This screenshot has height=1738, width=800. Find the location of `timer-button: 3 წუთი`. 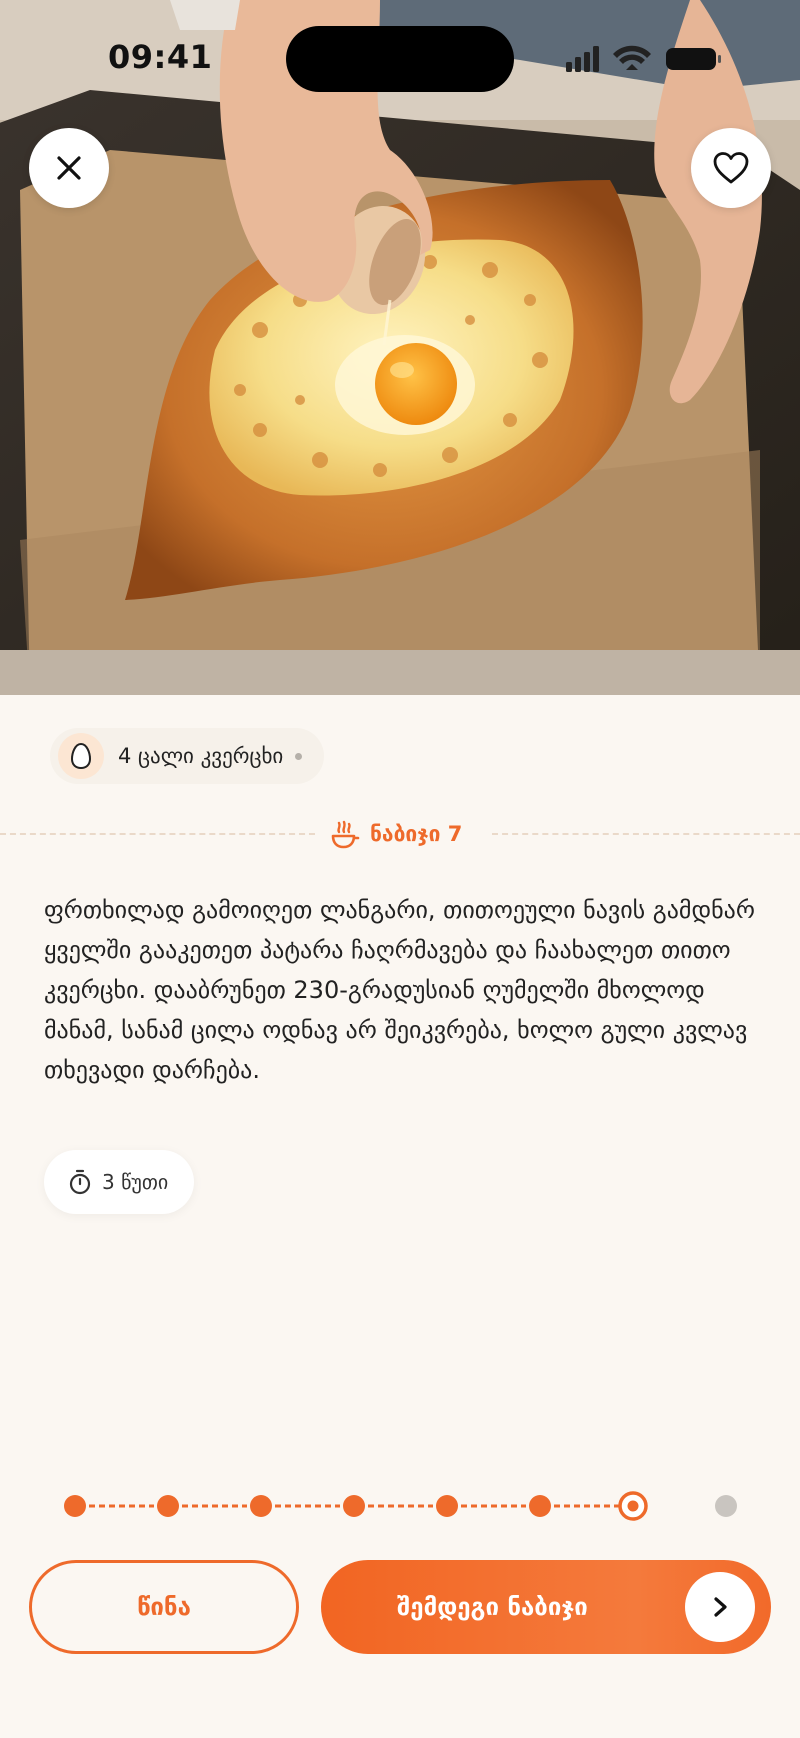

timer-button: 3 წუთი is located at coordinates (119, 1182).